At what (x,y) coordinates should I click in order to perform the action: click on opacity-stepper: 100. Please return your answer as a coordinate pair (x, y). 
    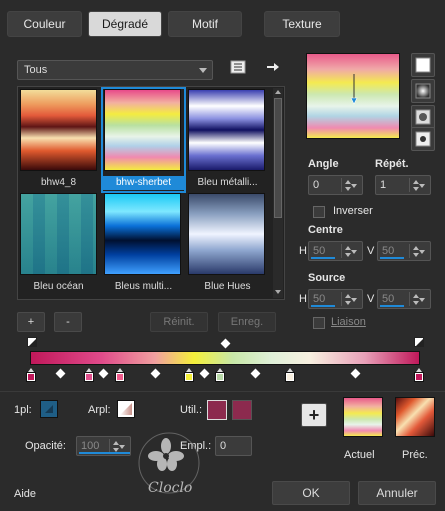
    Looking at the image, I should click on (103, 446).